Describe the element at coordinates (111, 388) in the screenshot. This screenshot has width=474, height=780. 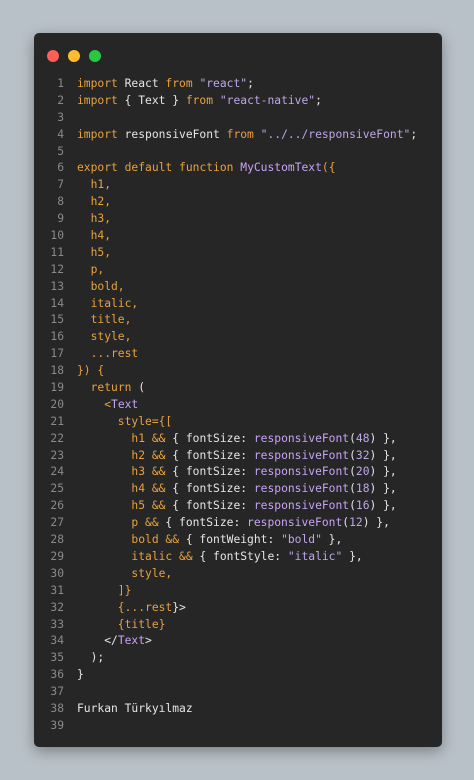
I see `code-token: return` at that location.